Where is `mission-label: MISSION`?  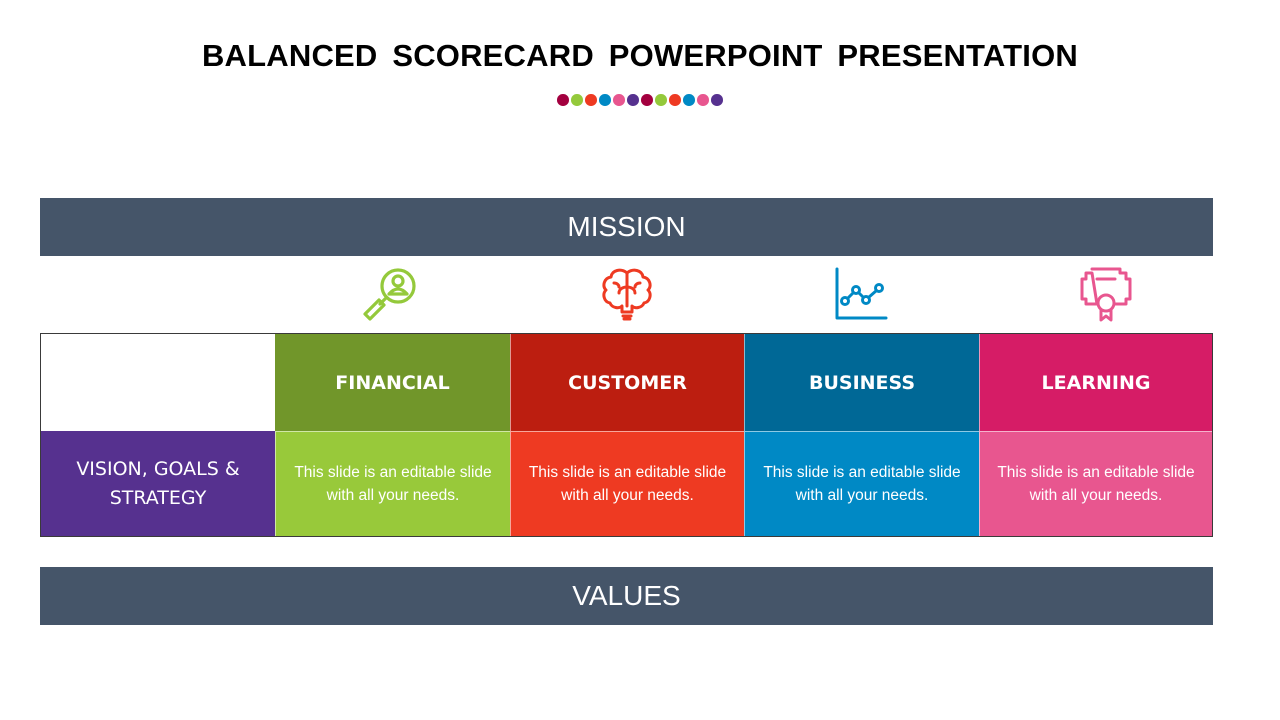
mission-label: MISSION is located at coordinates (626, 226).